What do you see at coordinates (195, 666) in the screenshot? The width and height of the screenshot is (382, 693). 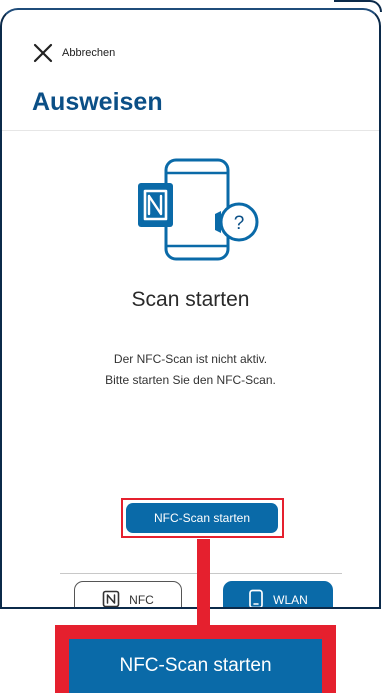 I see `callout-label: NFC-Scan starten` at bounding box center [195, 666].